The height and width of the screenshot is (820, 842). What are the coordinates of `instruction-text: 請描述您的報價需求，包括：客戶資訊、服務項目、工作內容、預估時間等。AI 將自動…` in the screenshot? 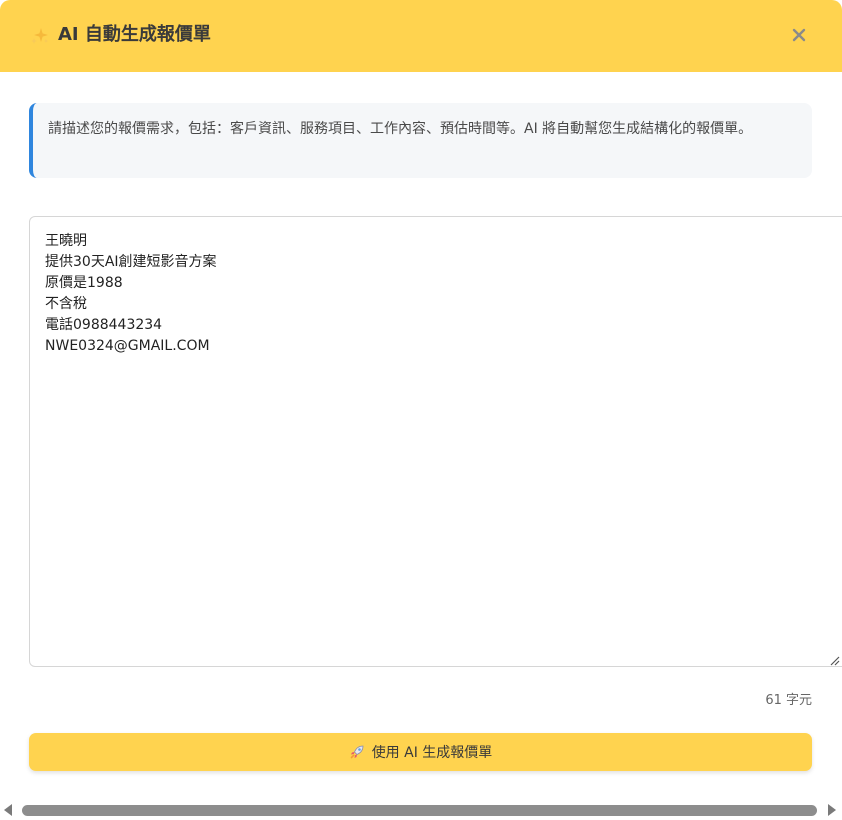 It's located at (400, 129).